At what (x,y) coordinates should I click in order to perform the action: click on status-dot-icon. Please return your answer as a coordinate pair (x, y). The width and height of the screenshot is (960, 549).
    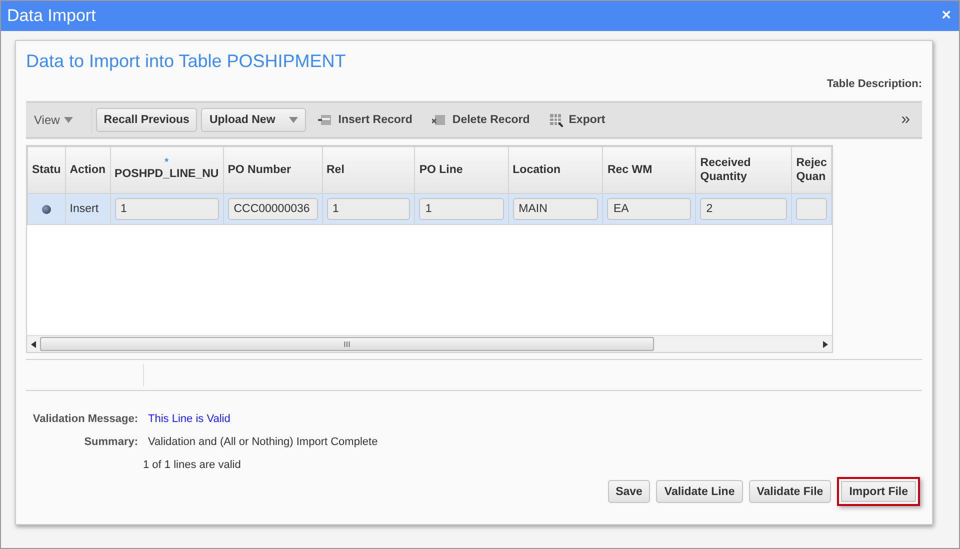
    Looking at the image, I should click on (46, 209).